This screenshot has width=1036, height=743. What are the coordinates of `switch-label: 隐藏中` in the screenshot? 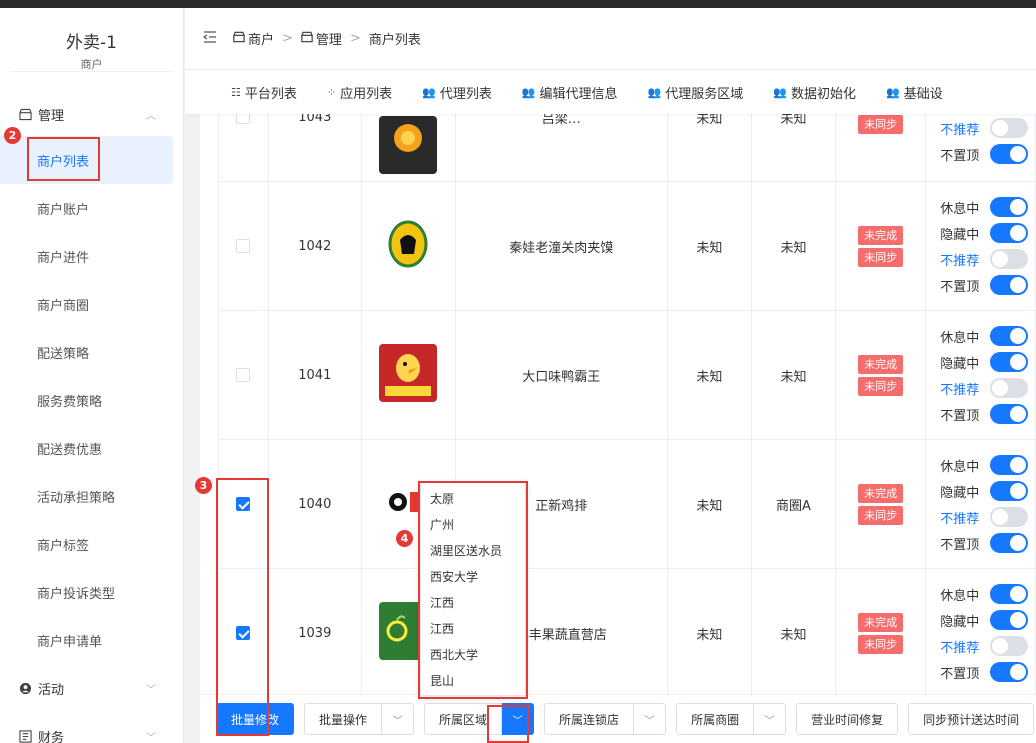 It's located at (960, 235).